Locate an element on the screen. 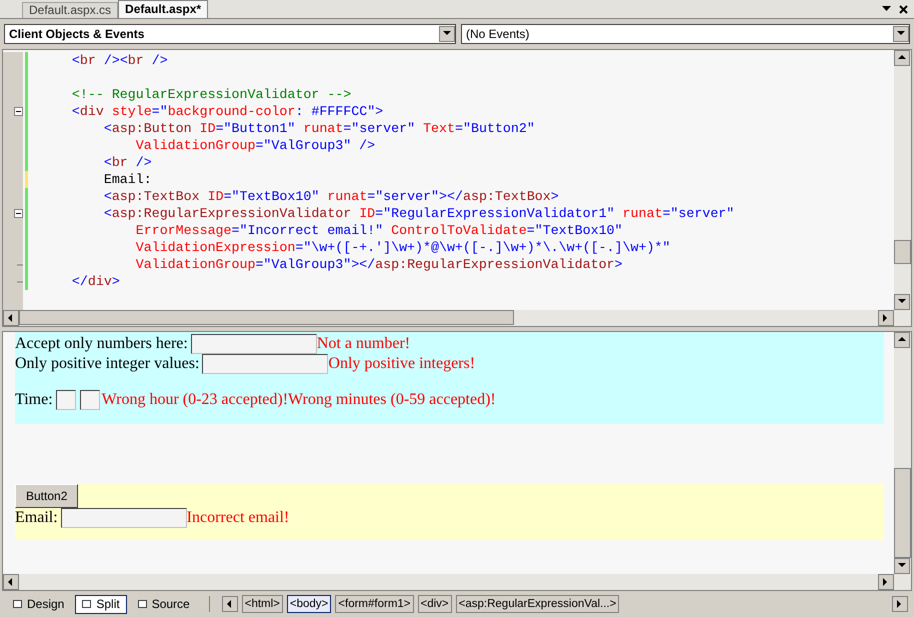 The width and height of the screenshot is (914, 617). view-tab: Source is located at coordinates (163, 604).